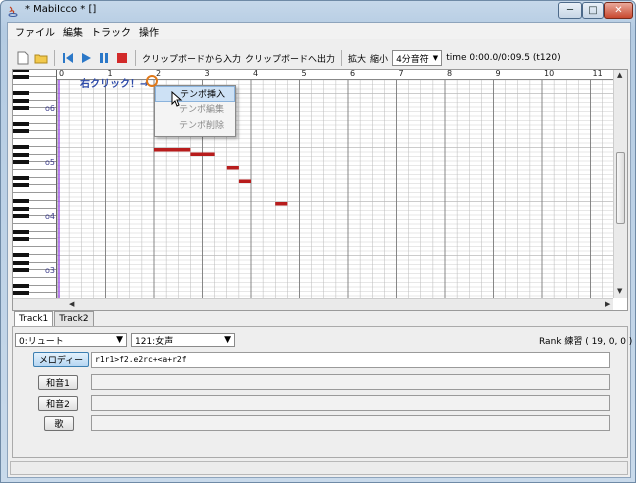 This screenshot has width=636, height=483. I want to click on scroll-thumb, so click(620, 188).